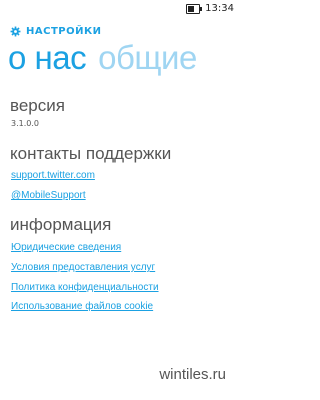 This screenshot has height=400, width=320. What do you see at coordinates (219, 8) in the screenshot?
I see `status-time: 13:34` at bounding box center [219, 8].